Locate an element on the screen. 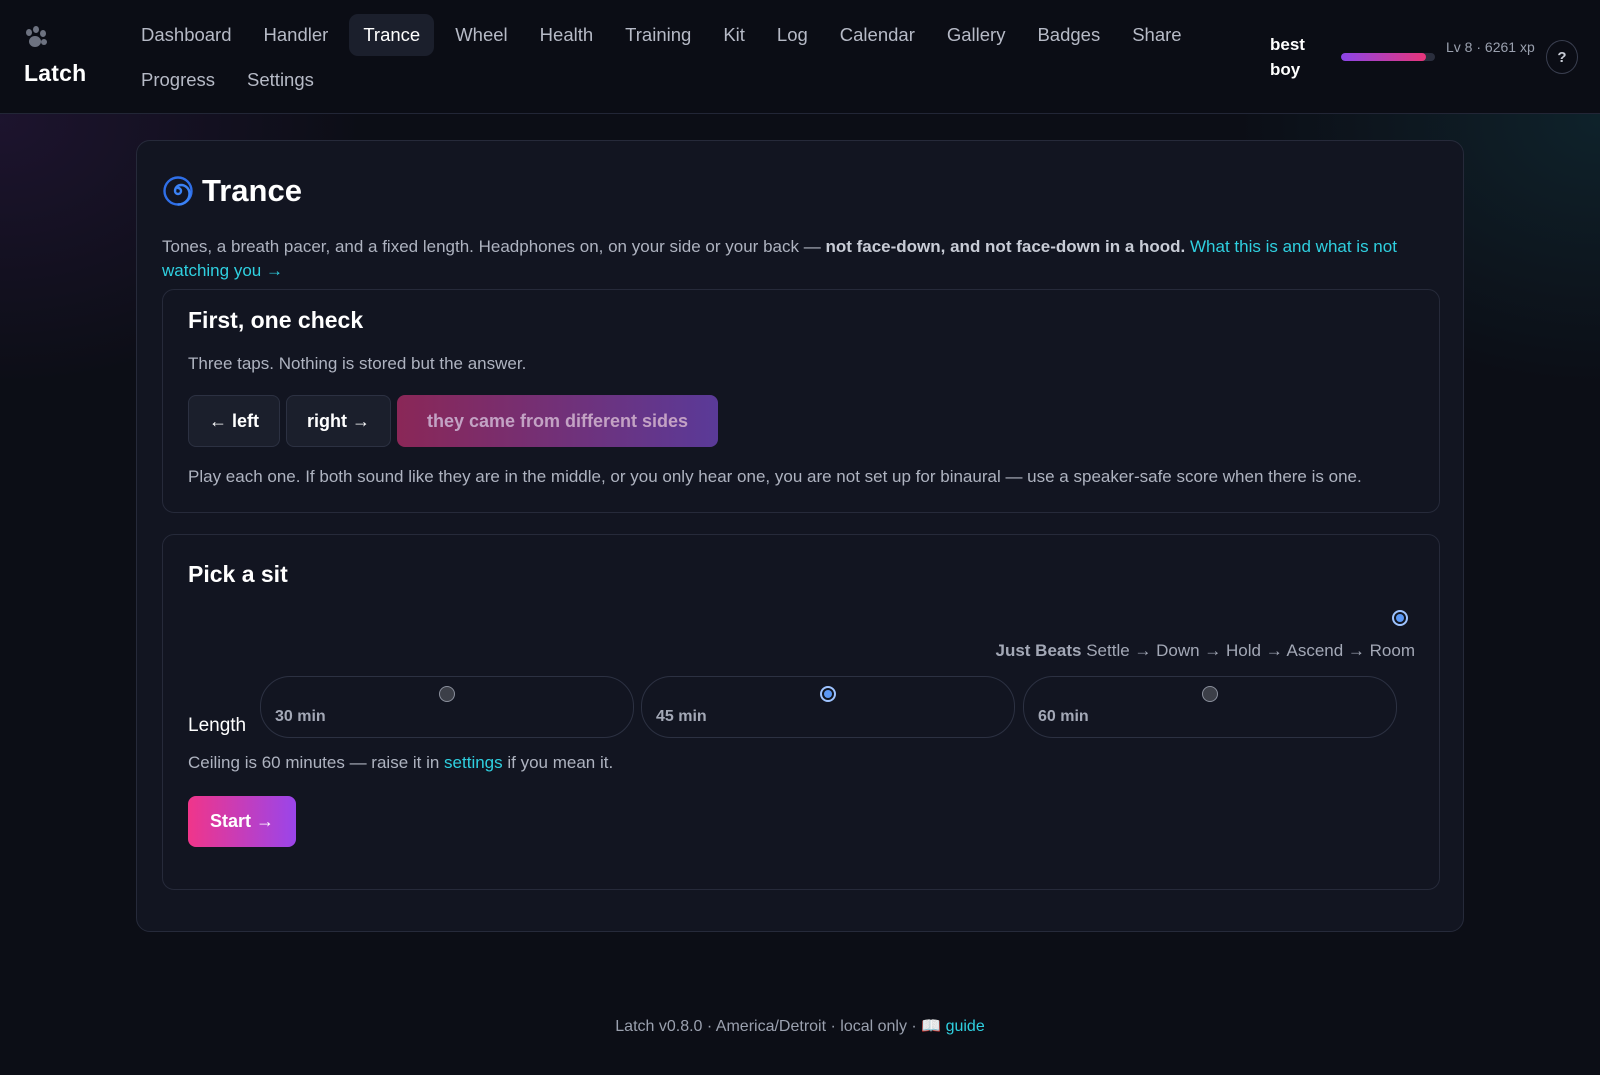  nav-item-calendar: Calendar is located at coordinates (877, 35).